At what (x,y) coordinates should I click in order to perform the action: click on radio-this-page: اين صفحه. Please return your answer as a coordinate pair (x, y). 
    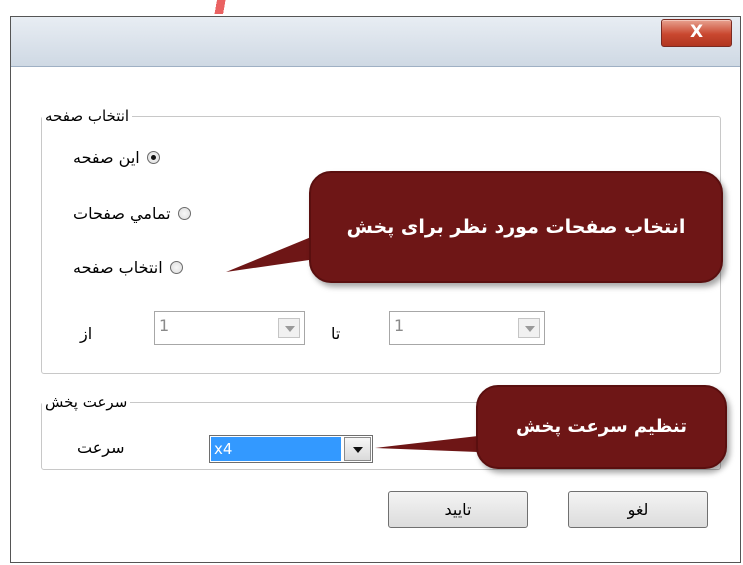
    Looking at the image, I should click on (116, 157).